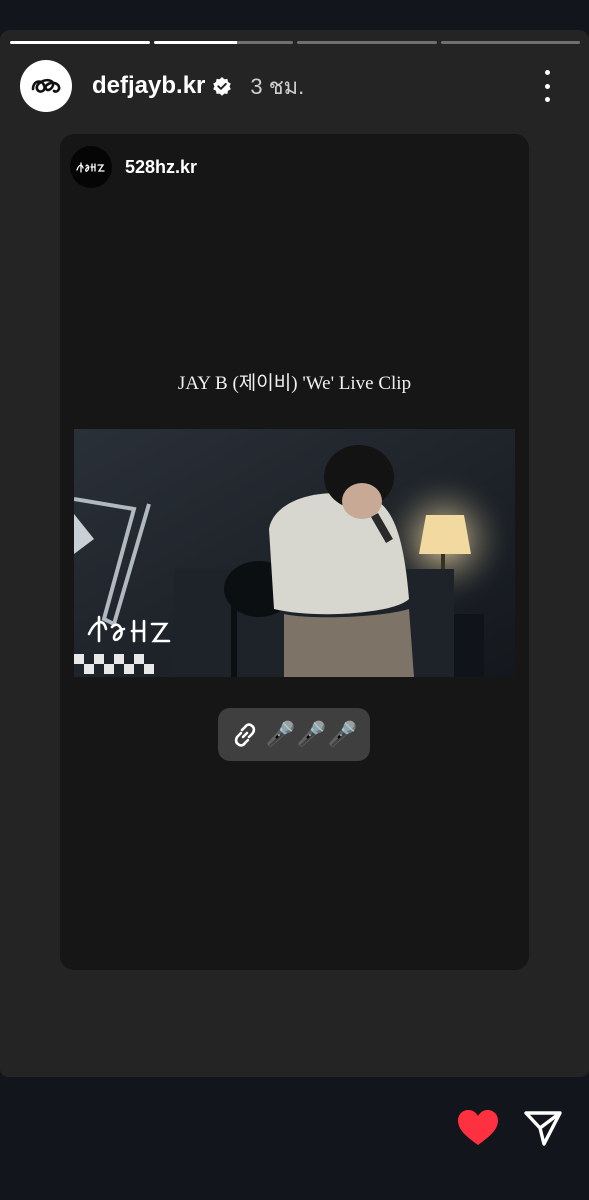 This screenshot has width=589, height=1200. Describe the element at coordinates (244, 734) in the screenshot. I see `link-icon` at that location.